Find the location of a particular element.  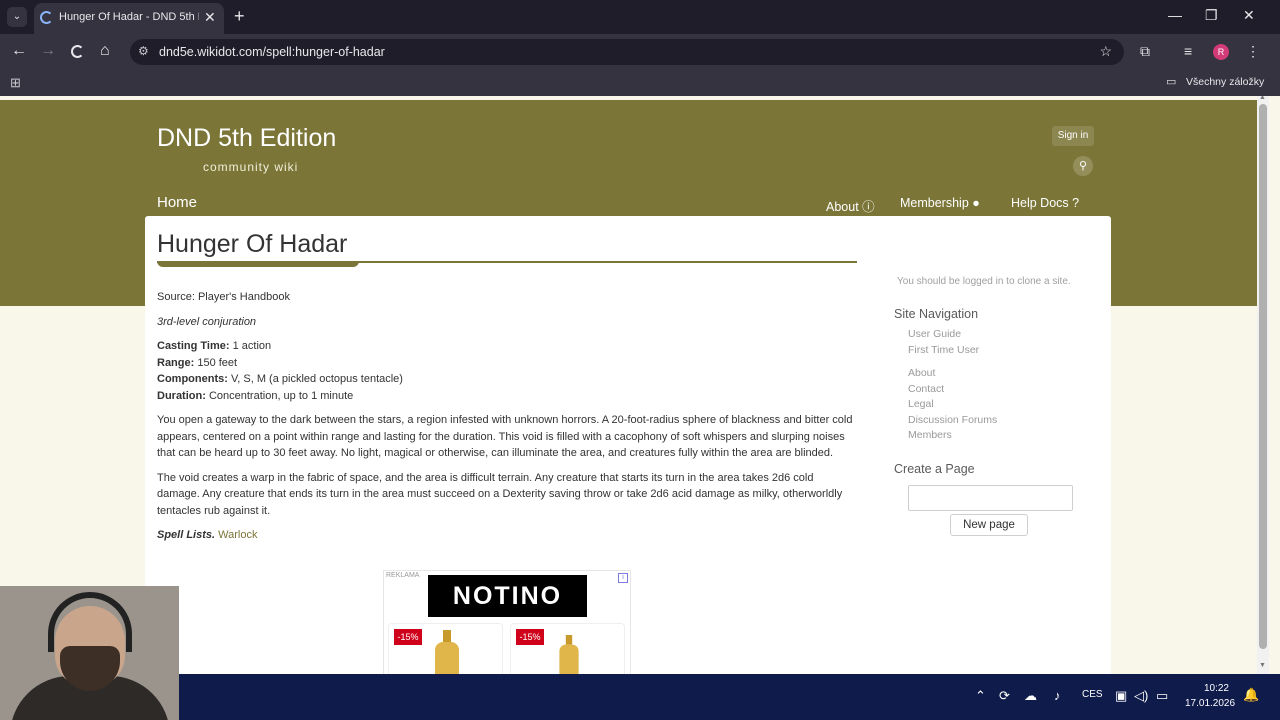

notification-bell-icon: 🔔 is located at coordinates (1251, 695).